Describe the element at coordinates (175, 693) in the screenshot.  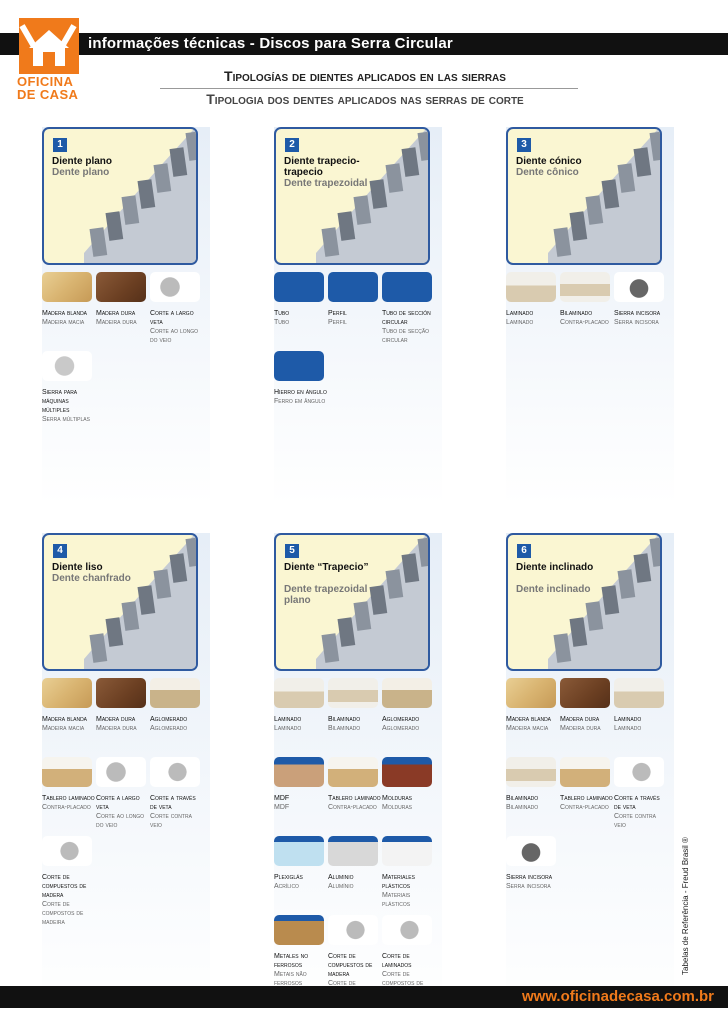
I see `chipboard-icon` at that location.